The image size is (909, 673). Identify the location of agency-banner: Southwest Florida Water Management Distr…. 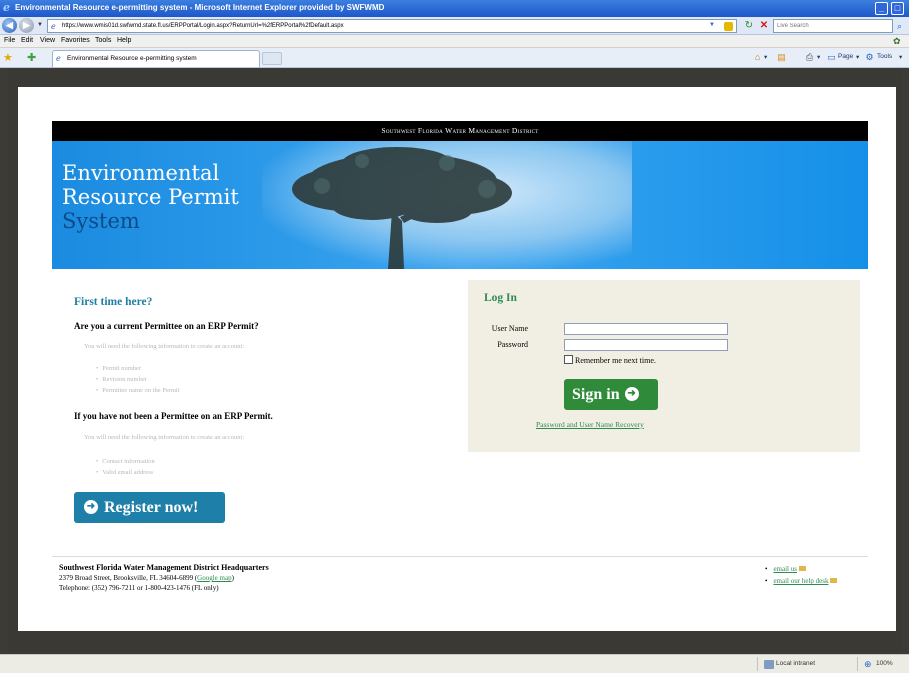
(460, 131).